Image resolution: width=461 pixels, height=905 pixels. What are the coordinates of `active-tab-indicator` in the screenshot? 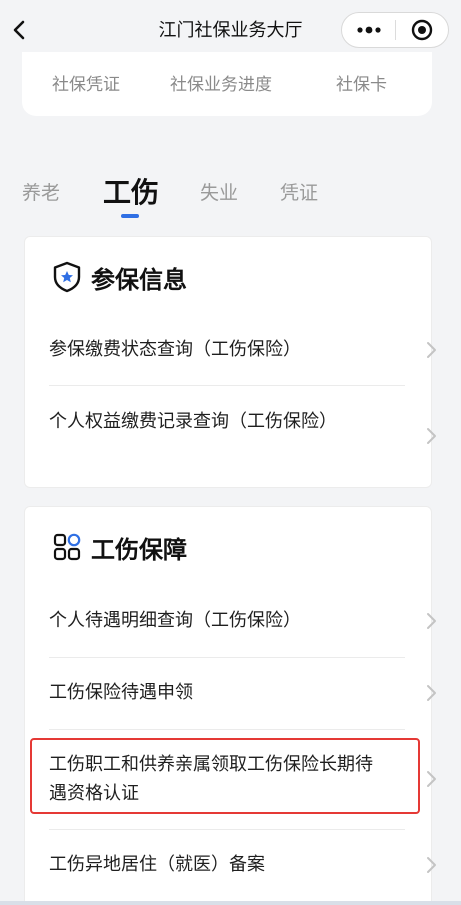 It's located at (130, 216).